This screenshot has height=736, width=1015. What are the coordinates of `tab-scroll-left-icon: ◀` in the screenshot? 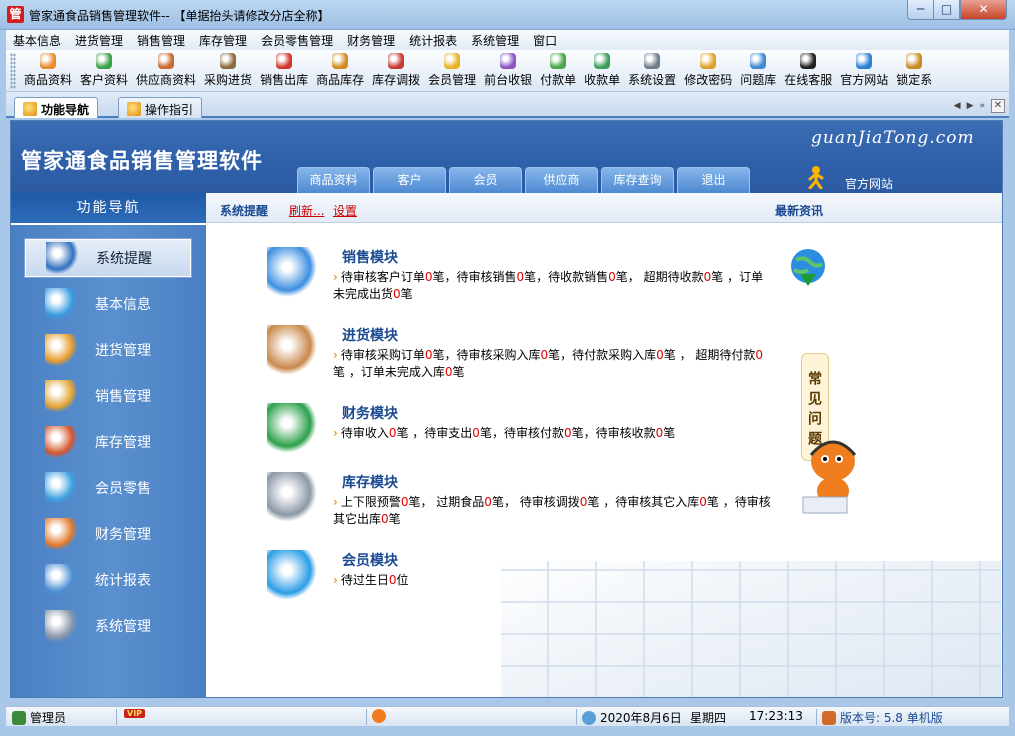 It's located at (957, 106).